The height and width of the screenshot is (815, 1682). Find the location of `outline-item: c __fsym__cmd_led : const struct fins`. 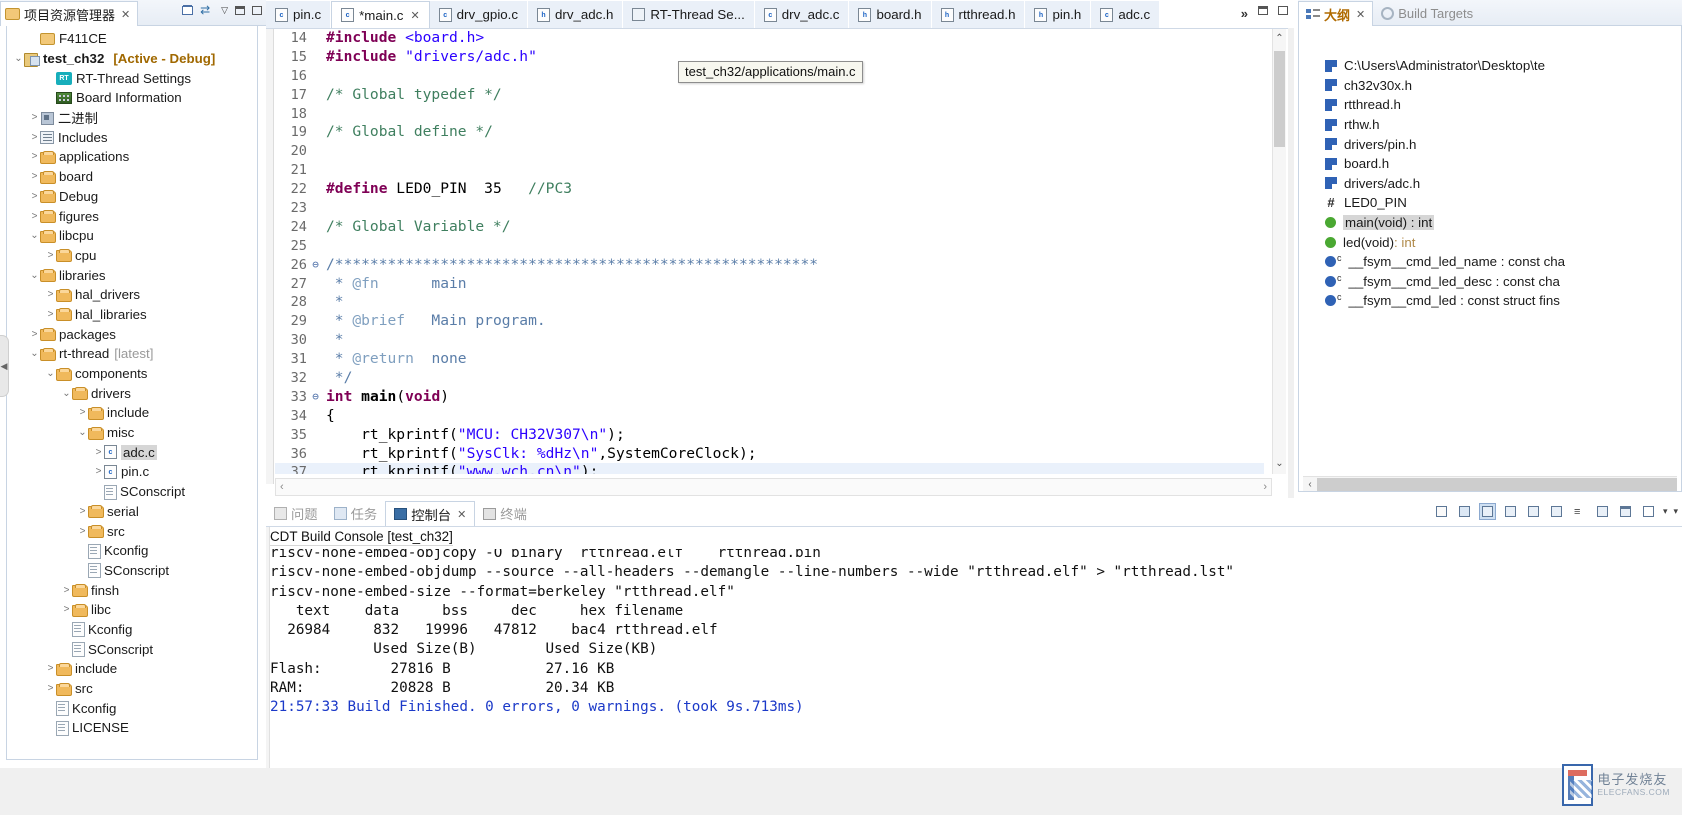

outline-item: c __fsym__cmd_led : const struct fins is located at coordinates (1490, 301).